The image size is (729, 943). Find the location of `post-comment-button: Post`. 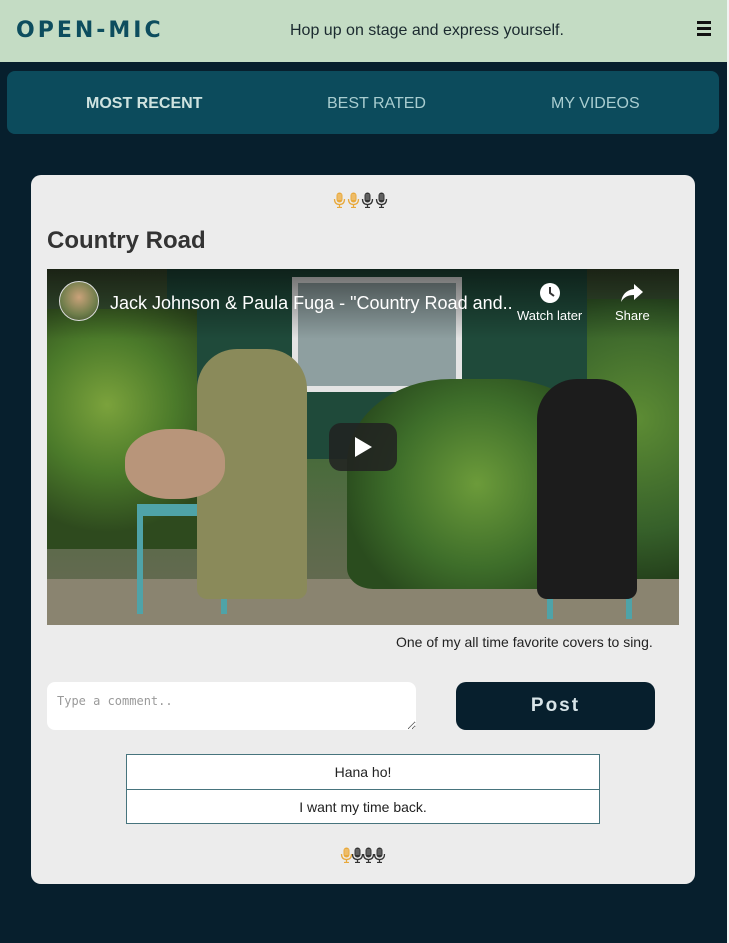

post-comment-button: Post is located at coordinates (555, 706).